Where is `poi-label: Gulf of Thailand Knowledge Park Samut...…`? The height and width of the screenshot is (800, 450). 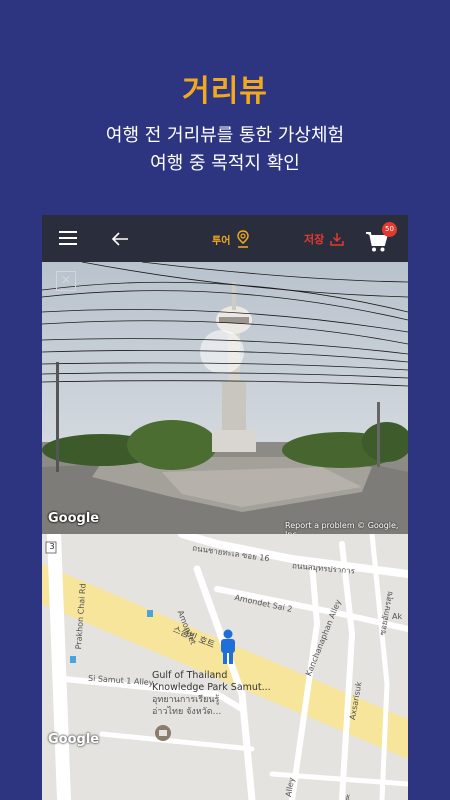
poi-label: Gulf of Thailand Knowledge Park Samut...… is located at coordinates (211, 694).